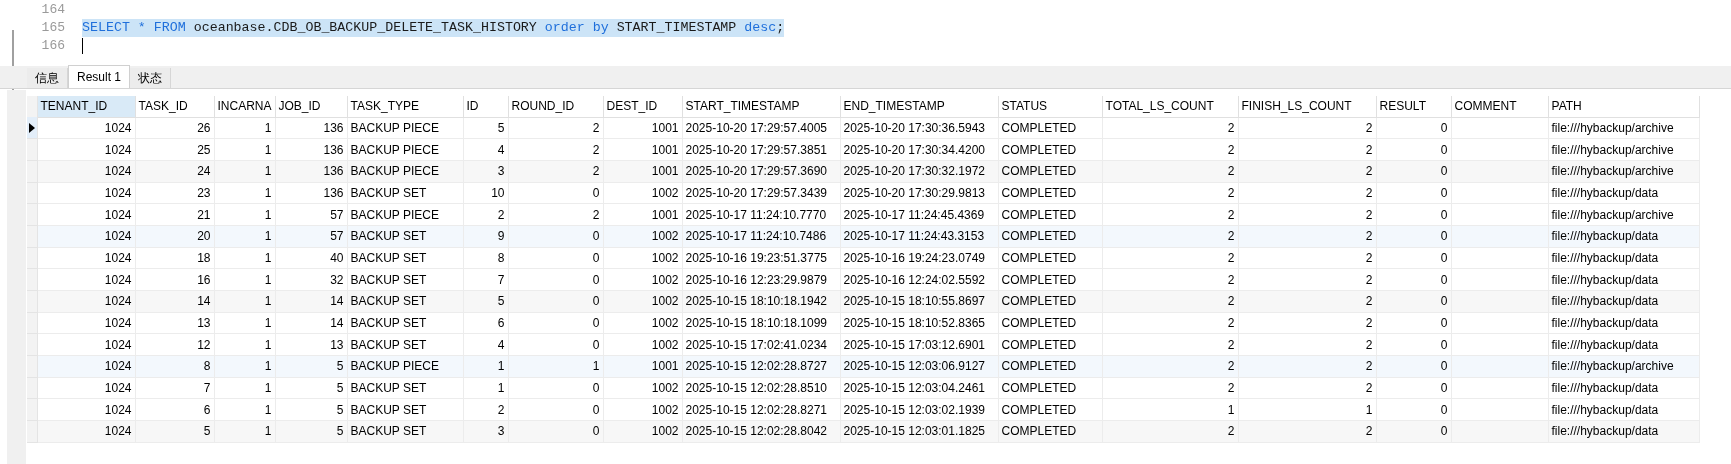  I want to click on column-header: TOTAL_LS_COUNT, so click(1170, 106).